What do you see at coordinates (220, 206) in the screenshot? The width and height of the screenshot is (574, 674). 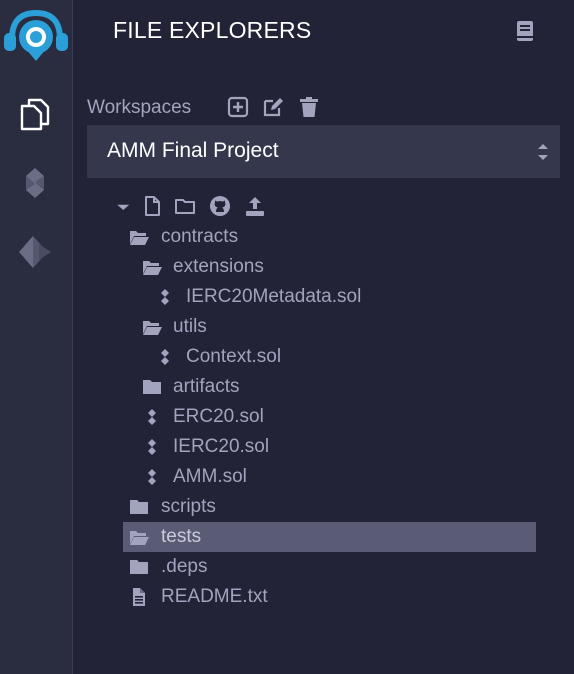 I see `github-icon` at bounding box center [220, 206].